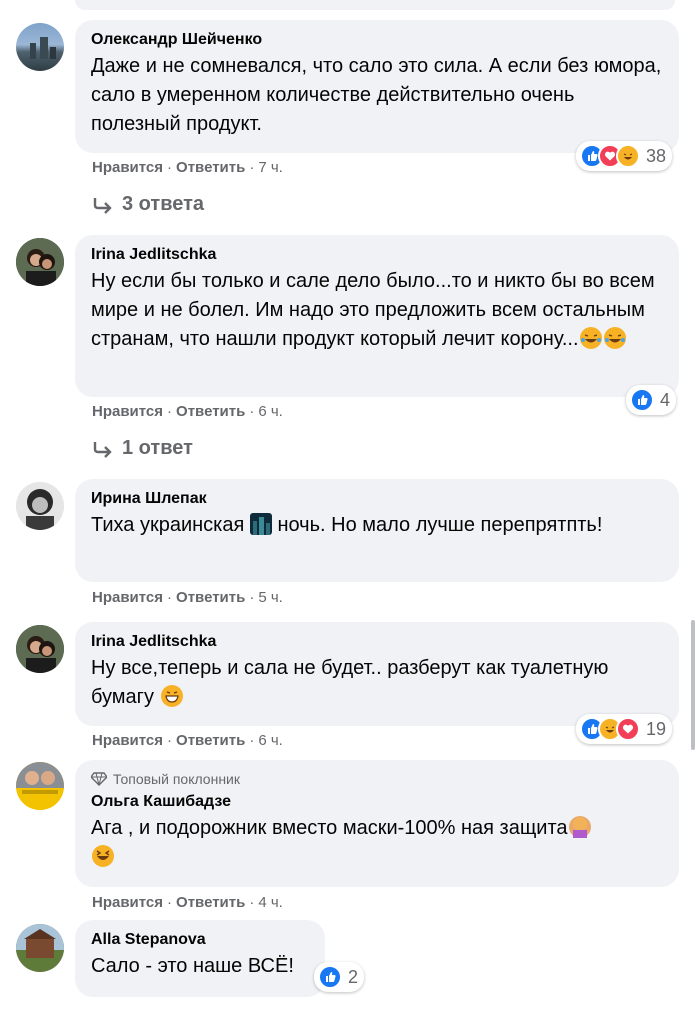 The image size is (695, 1021). I want to click on scrollbar, so click(693, 685).